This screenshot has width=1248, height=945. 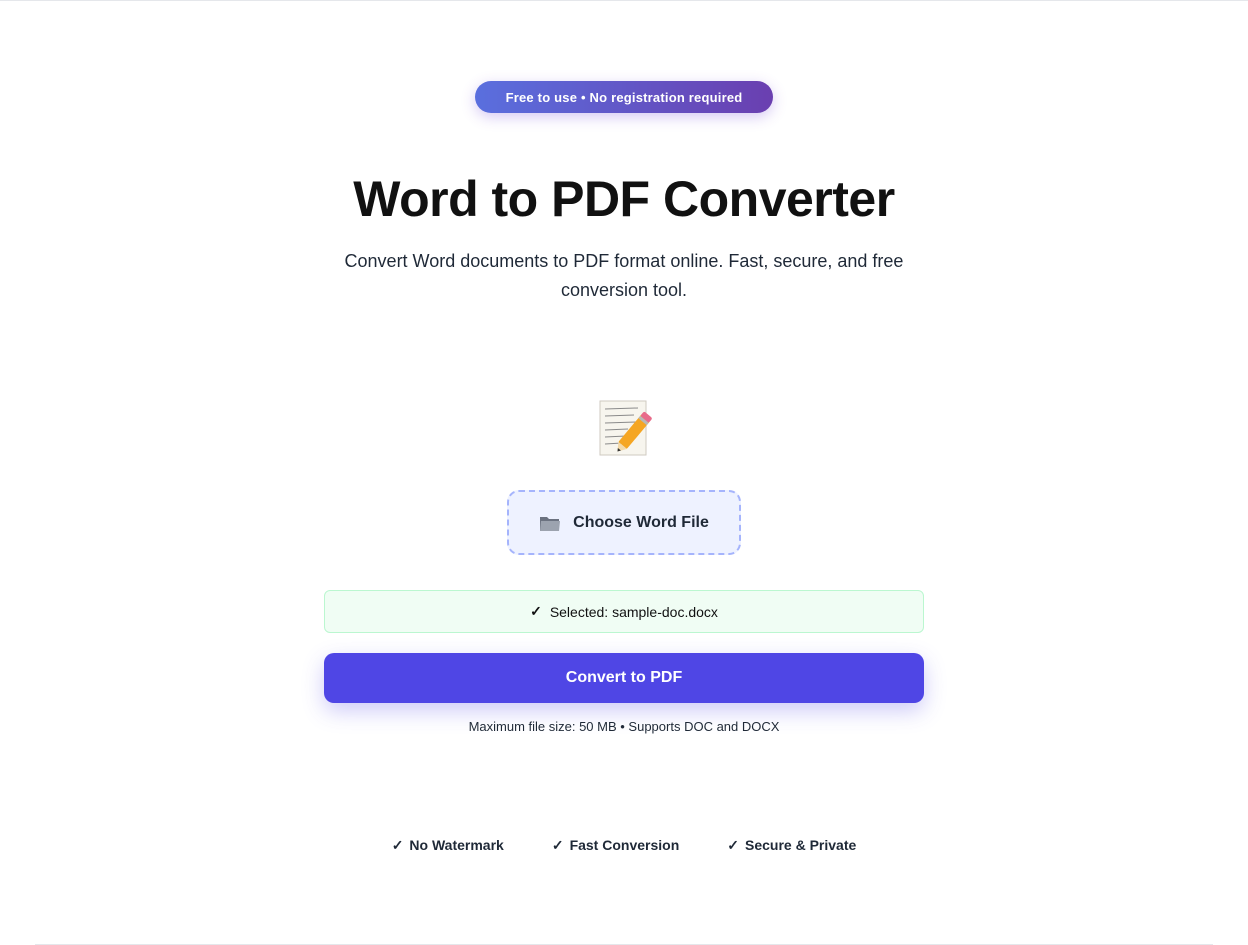 What do you see at coordinates (641, 522) in the screenshot?
I see `choose-word-file-label: Choose Word File` at bounding box center [641, 522].